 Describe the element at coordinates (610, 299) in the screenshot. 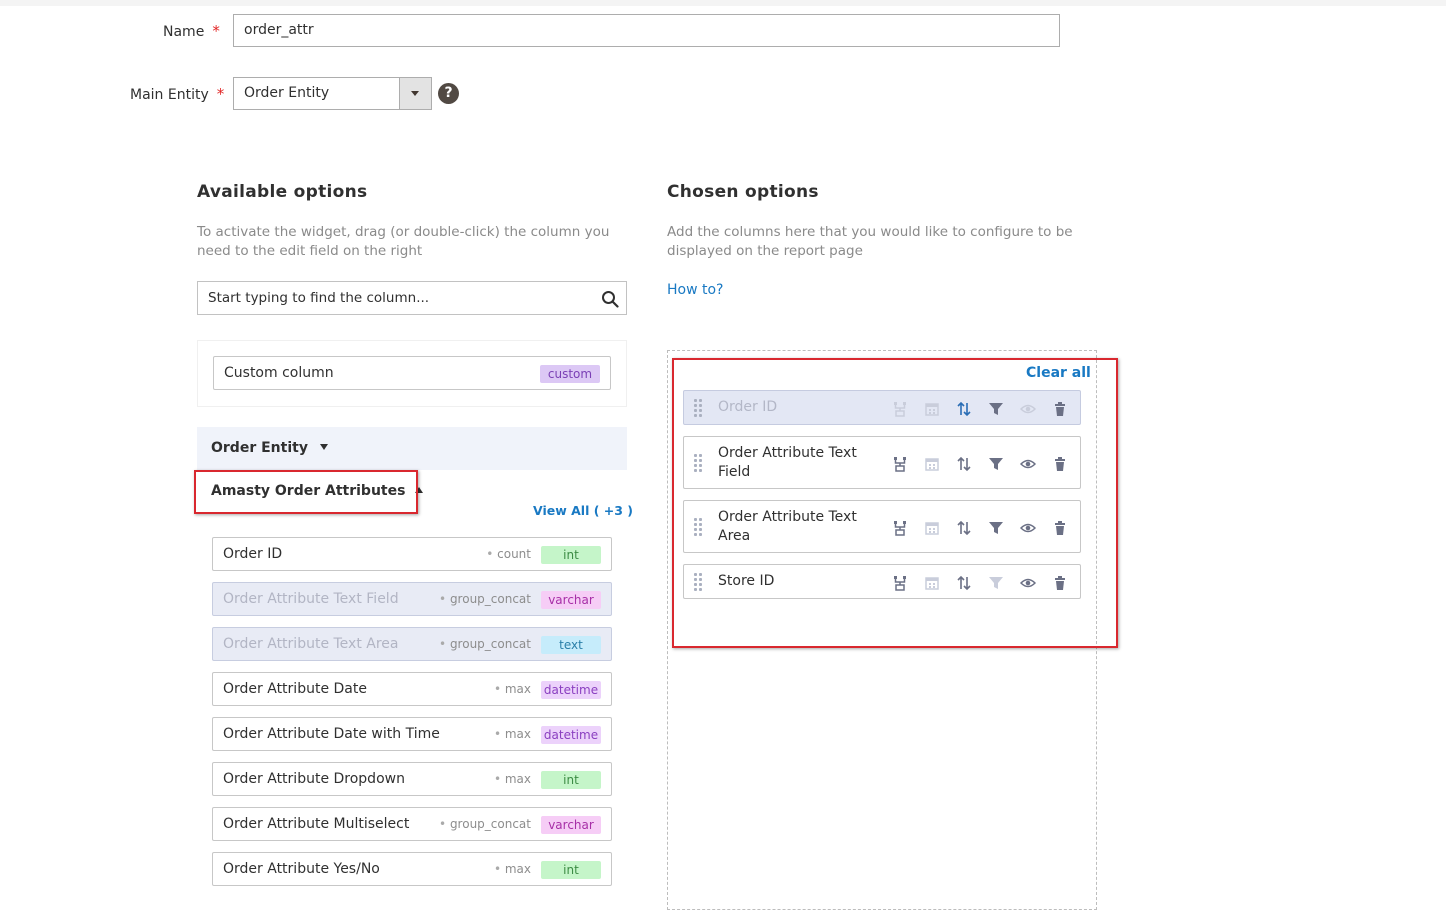

I see `search-icon` at that location.